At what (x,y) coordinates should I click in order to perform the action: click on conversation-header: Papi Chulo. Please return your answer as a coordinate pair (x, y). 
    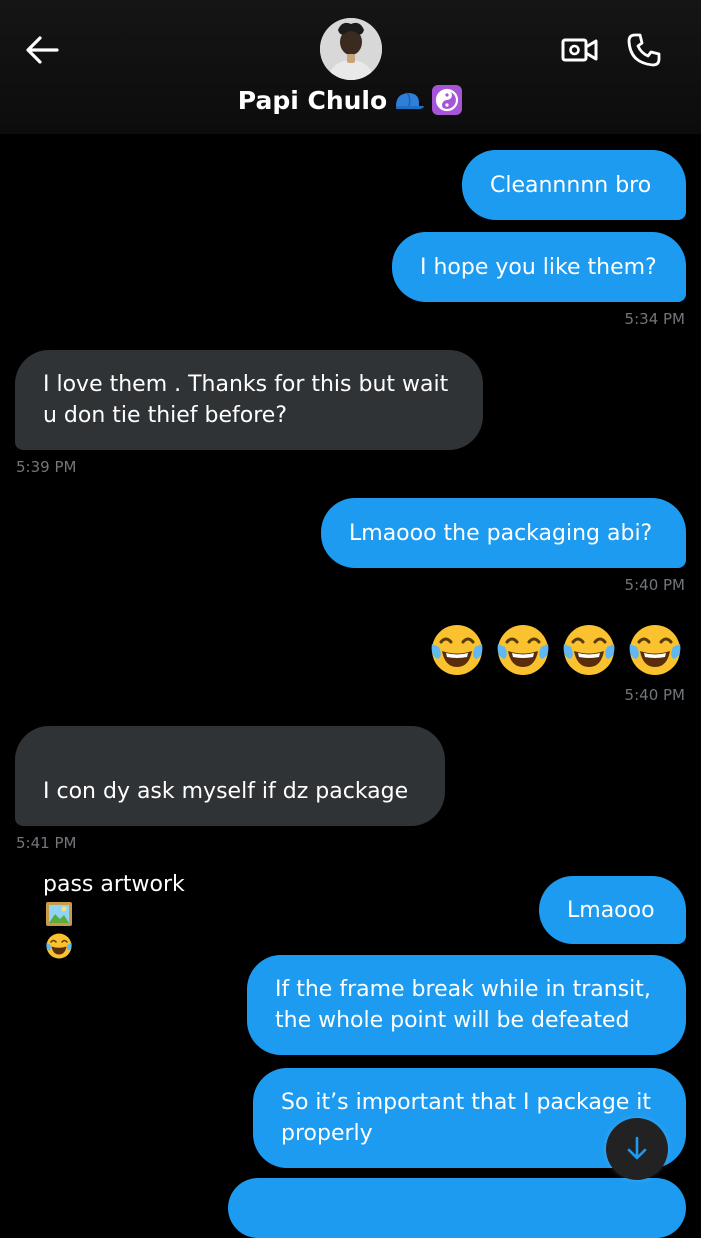
    Looking at the image, I should click on (350, 67).